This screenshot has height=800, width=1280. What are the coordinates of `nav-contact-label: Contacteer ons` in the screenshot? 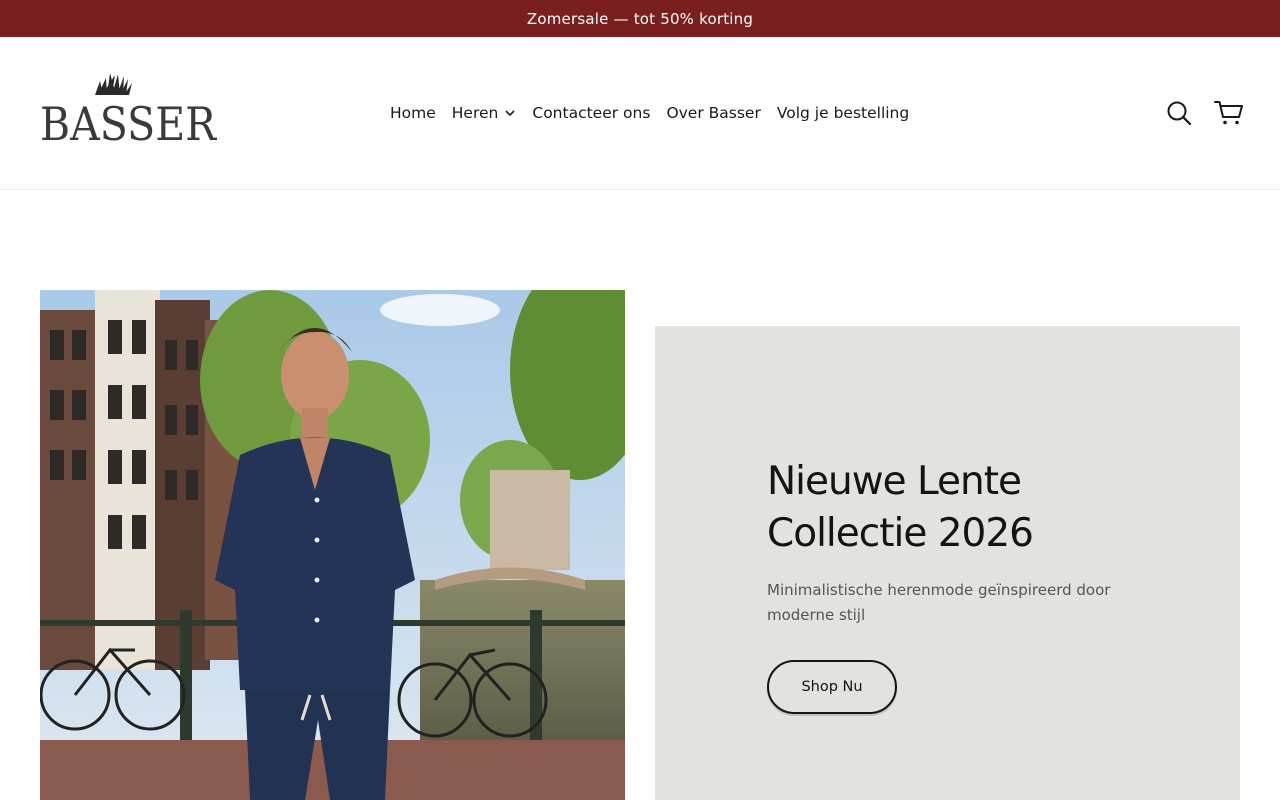 It's located at (591, 113).